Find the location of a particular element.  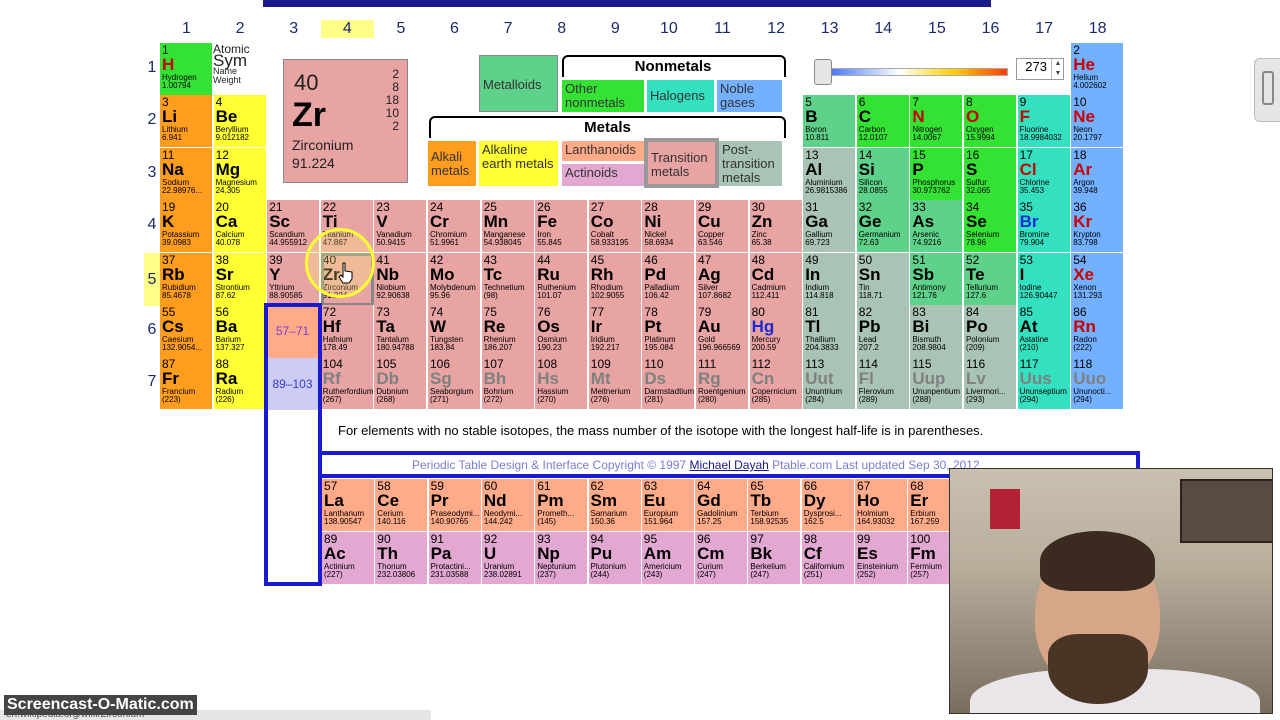

group-number-13: 13 is located at coordinates (829, 29).